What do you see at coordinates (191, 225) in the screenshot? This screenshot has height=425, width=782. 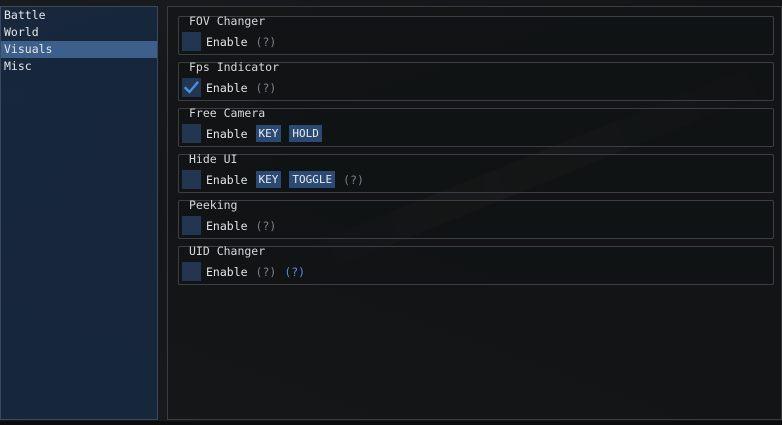 I see `peeking-enable-checkbox` at bounding box center [191, 225].